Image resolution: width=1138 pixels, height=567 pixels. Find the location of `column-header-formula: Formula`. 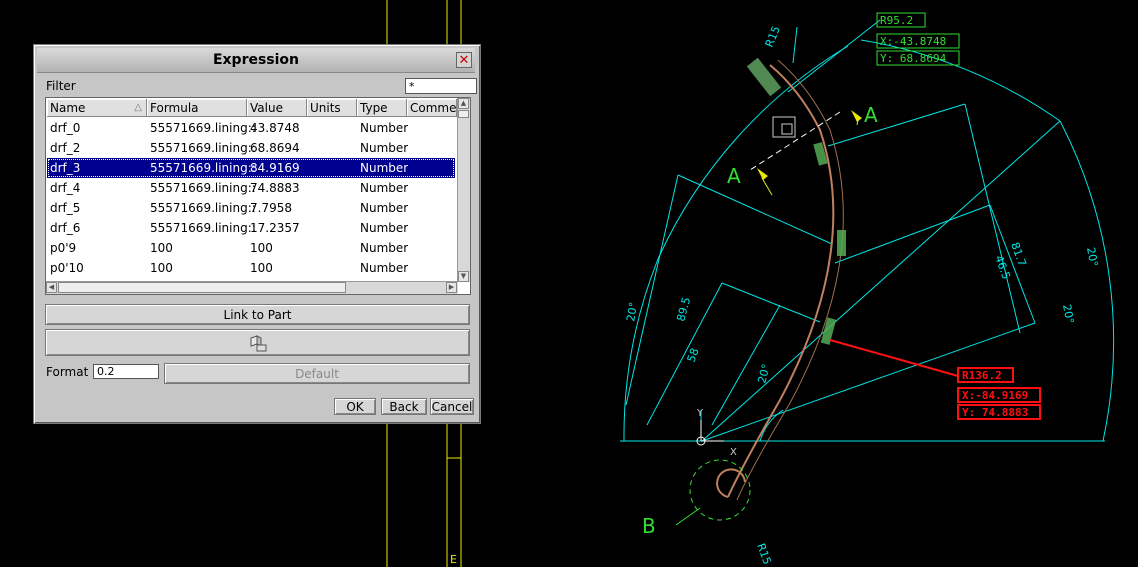

column-header-formula: Formula is located at coordinates (197, 108).